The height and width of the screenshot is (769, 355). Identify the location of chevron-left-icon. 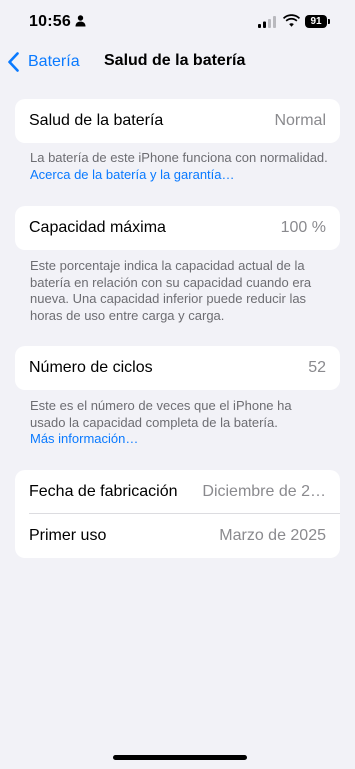
(13, 62).